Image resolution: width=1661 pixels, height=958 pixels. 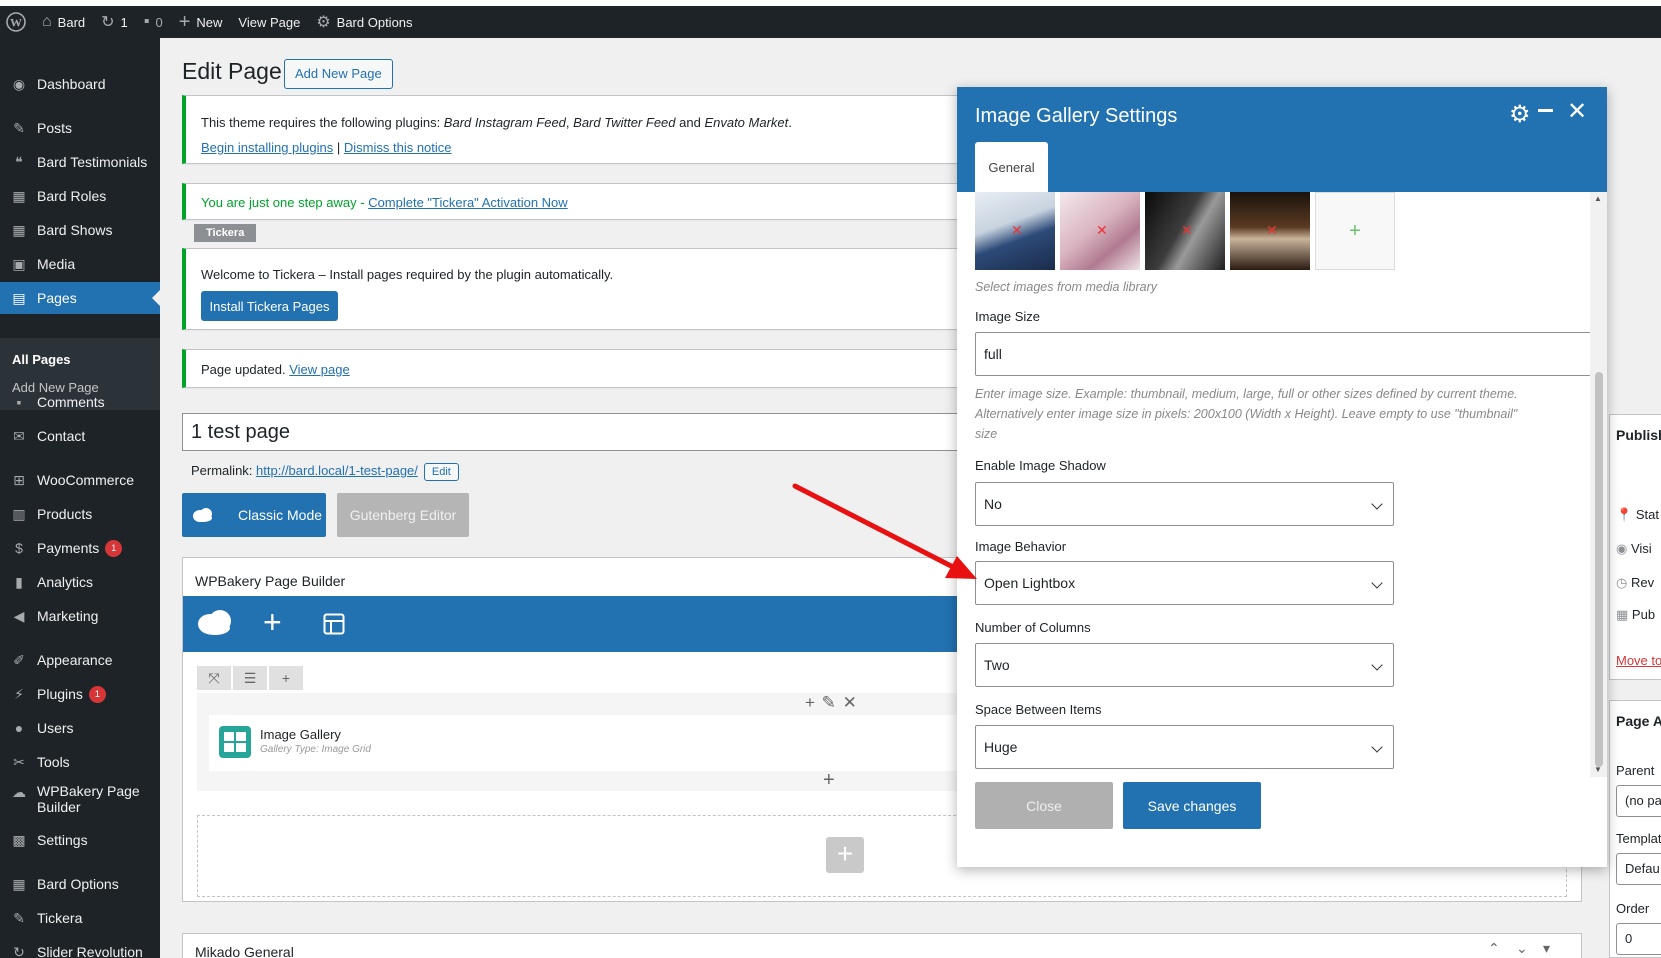 What do you see at coordinates (1522, 948) in the screenshot?
I see `box-down-icon: ⌄` at bounding box center [1522, 948].